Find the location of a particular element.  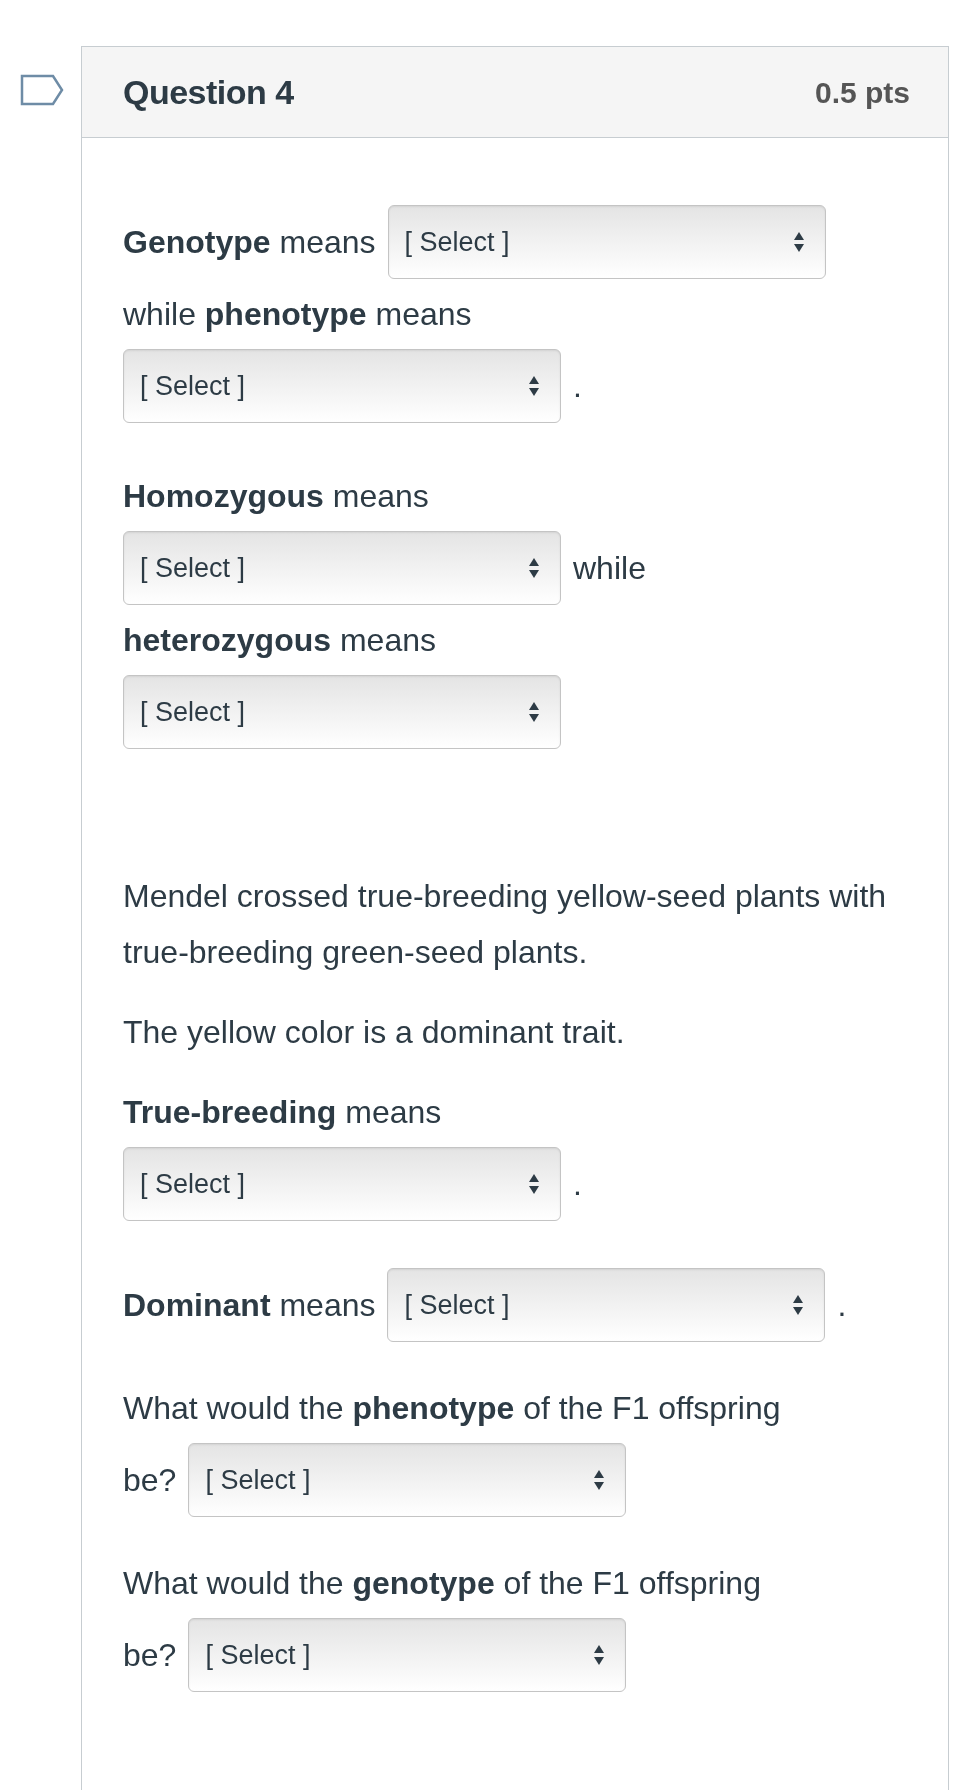

question-text: What would the genotype of the F1 offspring is located at coordinates (442, 1583).